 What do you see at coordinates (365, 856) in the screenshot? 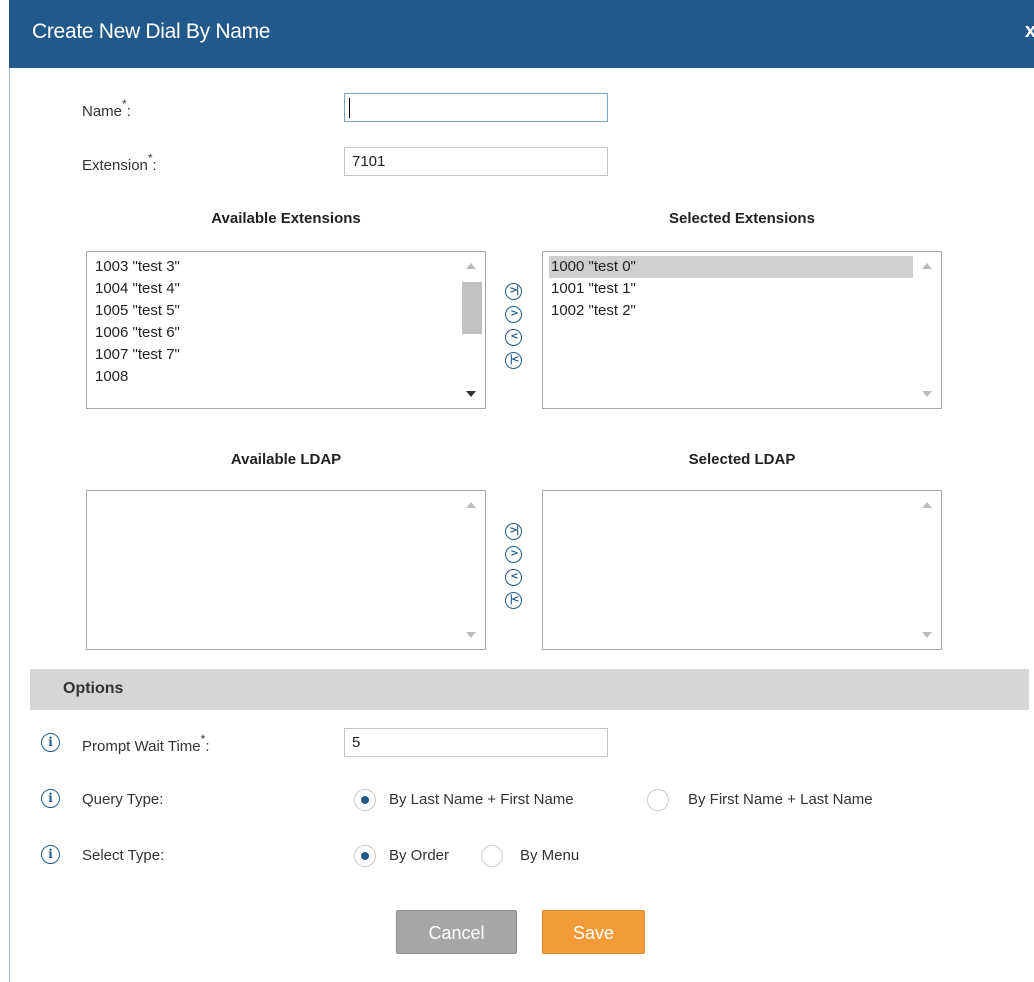
I see `select-type-radio-order` at bounding box center [365, 856].